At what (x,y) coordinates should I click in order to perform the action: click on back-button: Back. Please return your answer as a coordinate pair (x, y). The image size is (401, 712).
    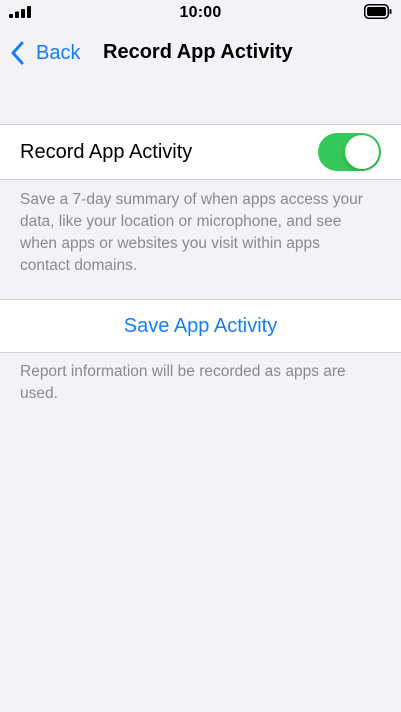
    Looking at the image, I should click on (44, 53).